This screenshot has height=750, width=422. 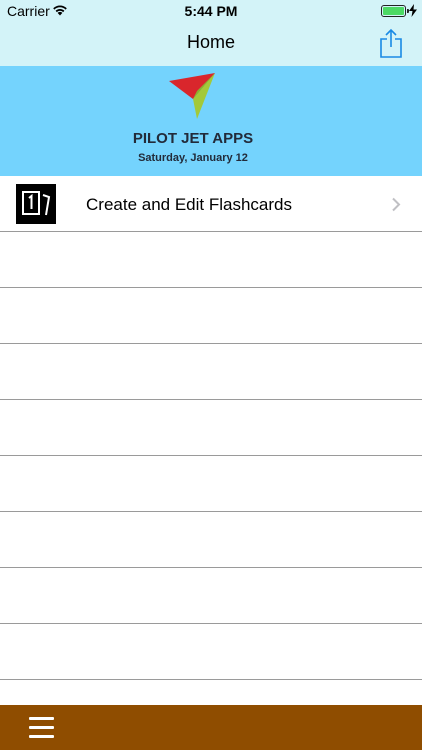 I want to click on list-item-label: Create and Edit Flashcards, so click(x=189, y=204).